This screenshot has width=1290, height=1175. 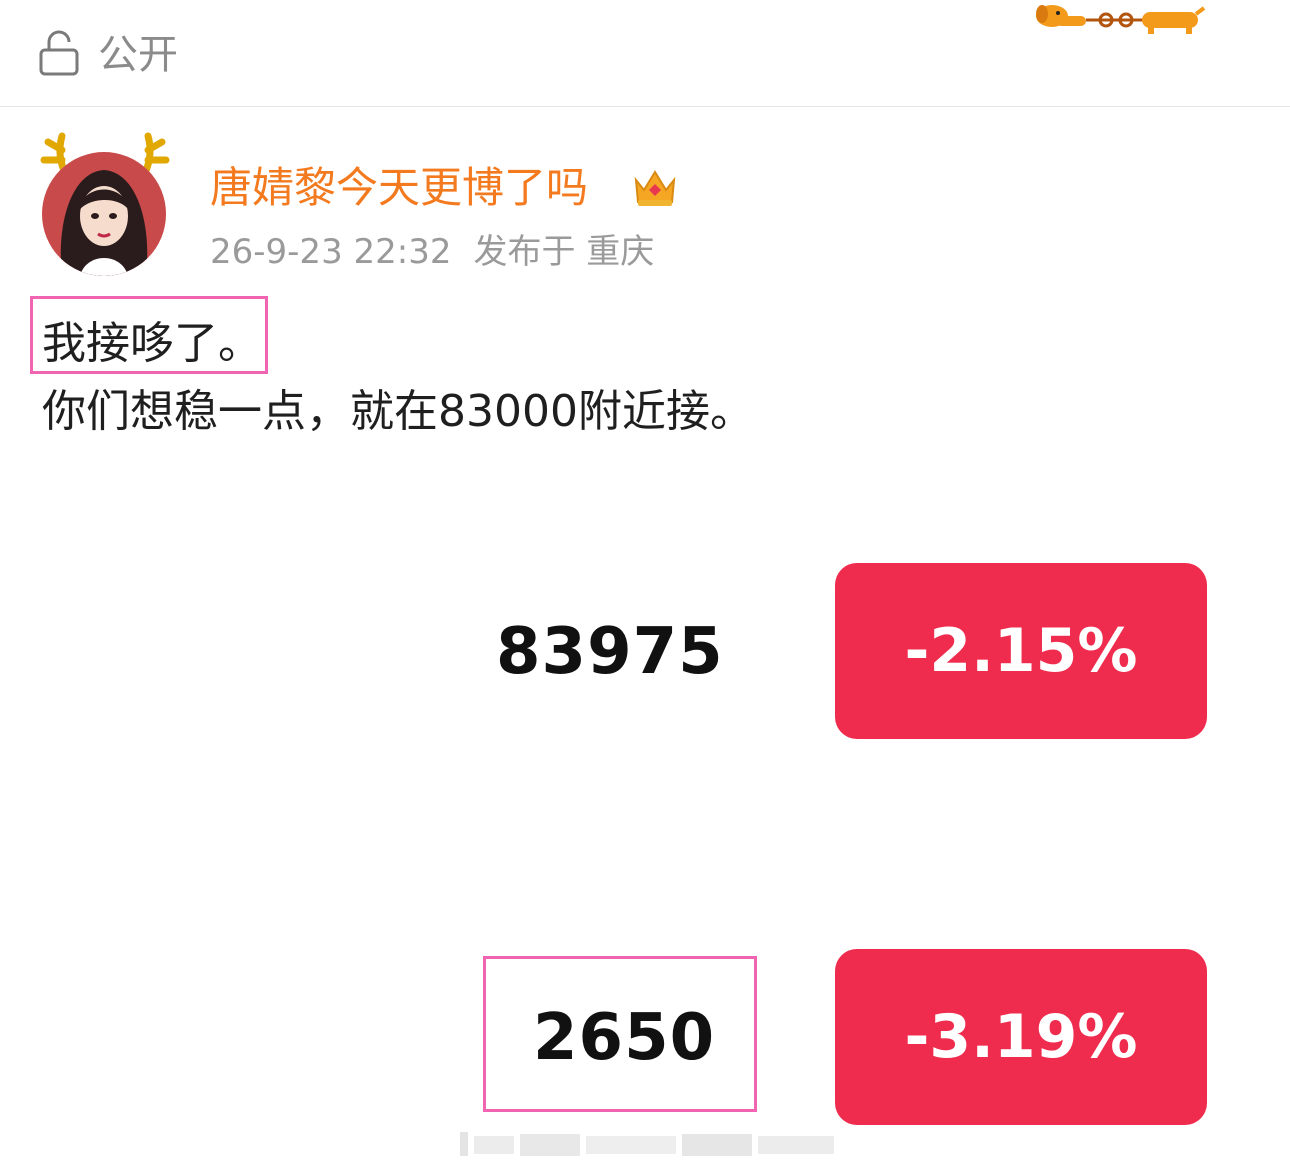 What do you see at coordinates (1121, 19) in the screenshot?
I see `dachshund-icon` at bounding box center [1121, 19].